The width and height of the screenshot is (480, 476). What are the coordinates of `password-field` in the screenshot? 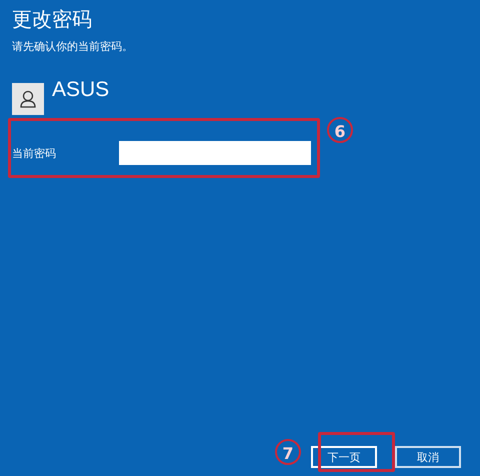 It's located at (215, 153).